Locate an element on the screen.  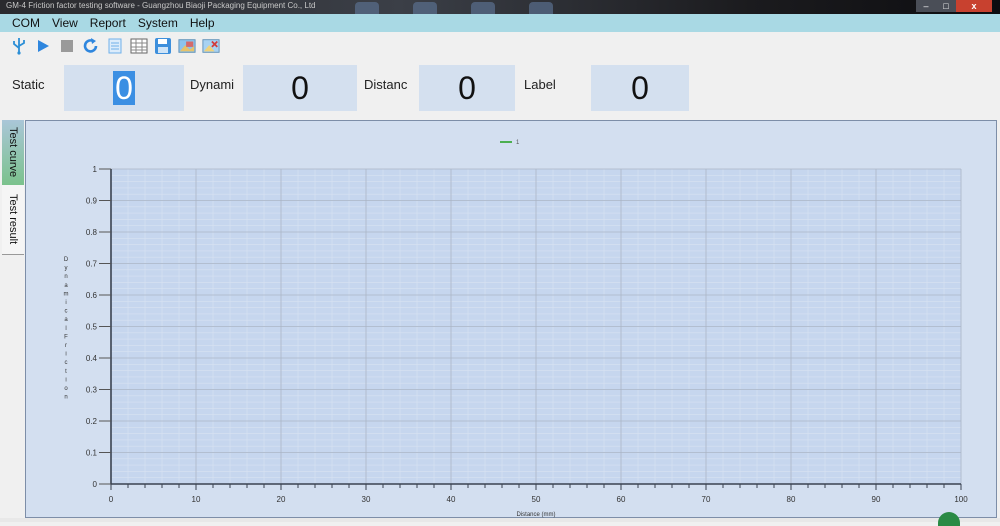
stop-button is located at coordinates (67, 46).